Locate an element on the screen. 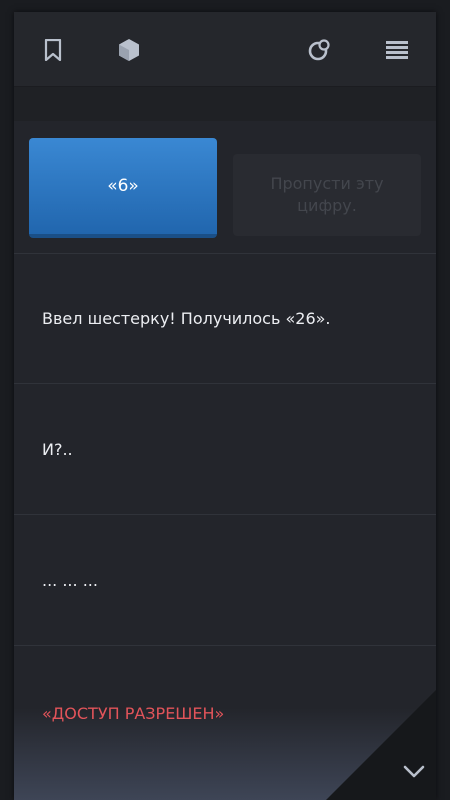  skip-digit-button: Пропусти эту цифру. is located at coordinates (327, 195).